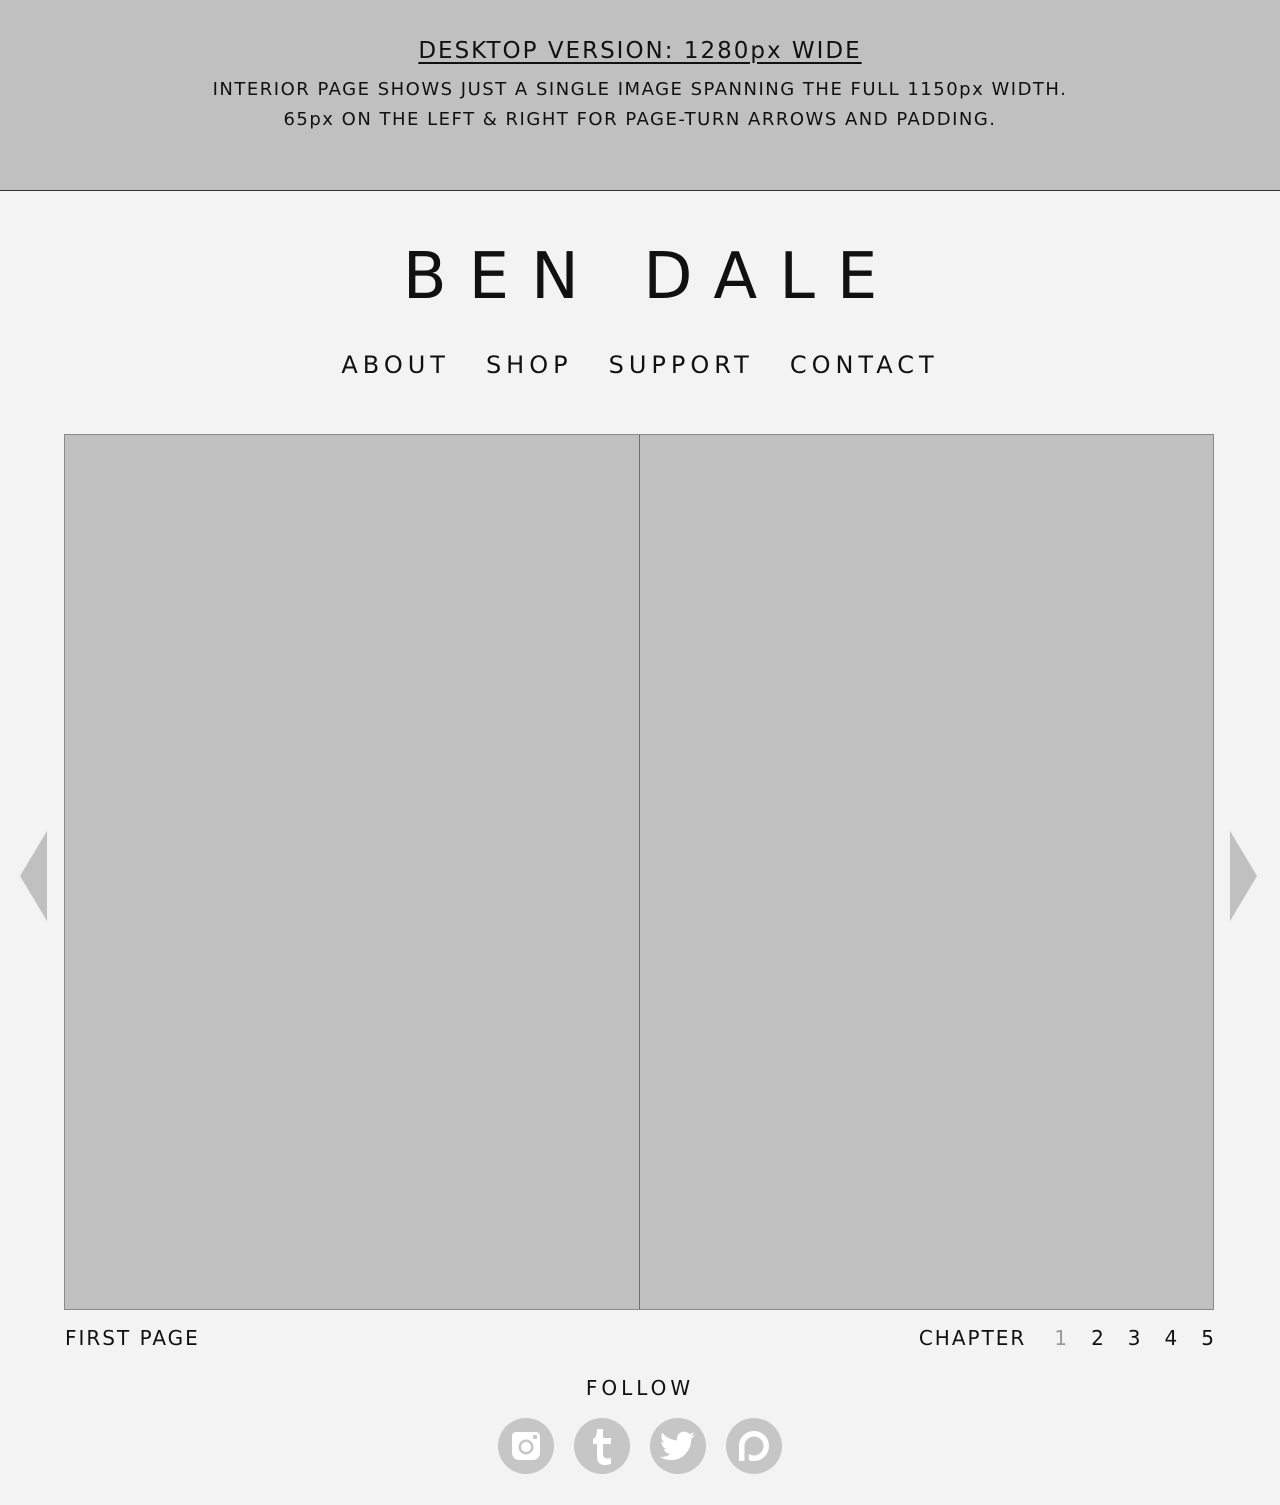  I want to click on main-nav: ABOUT SHOP SUPPORT CONTACT, so click(640, 365).